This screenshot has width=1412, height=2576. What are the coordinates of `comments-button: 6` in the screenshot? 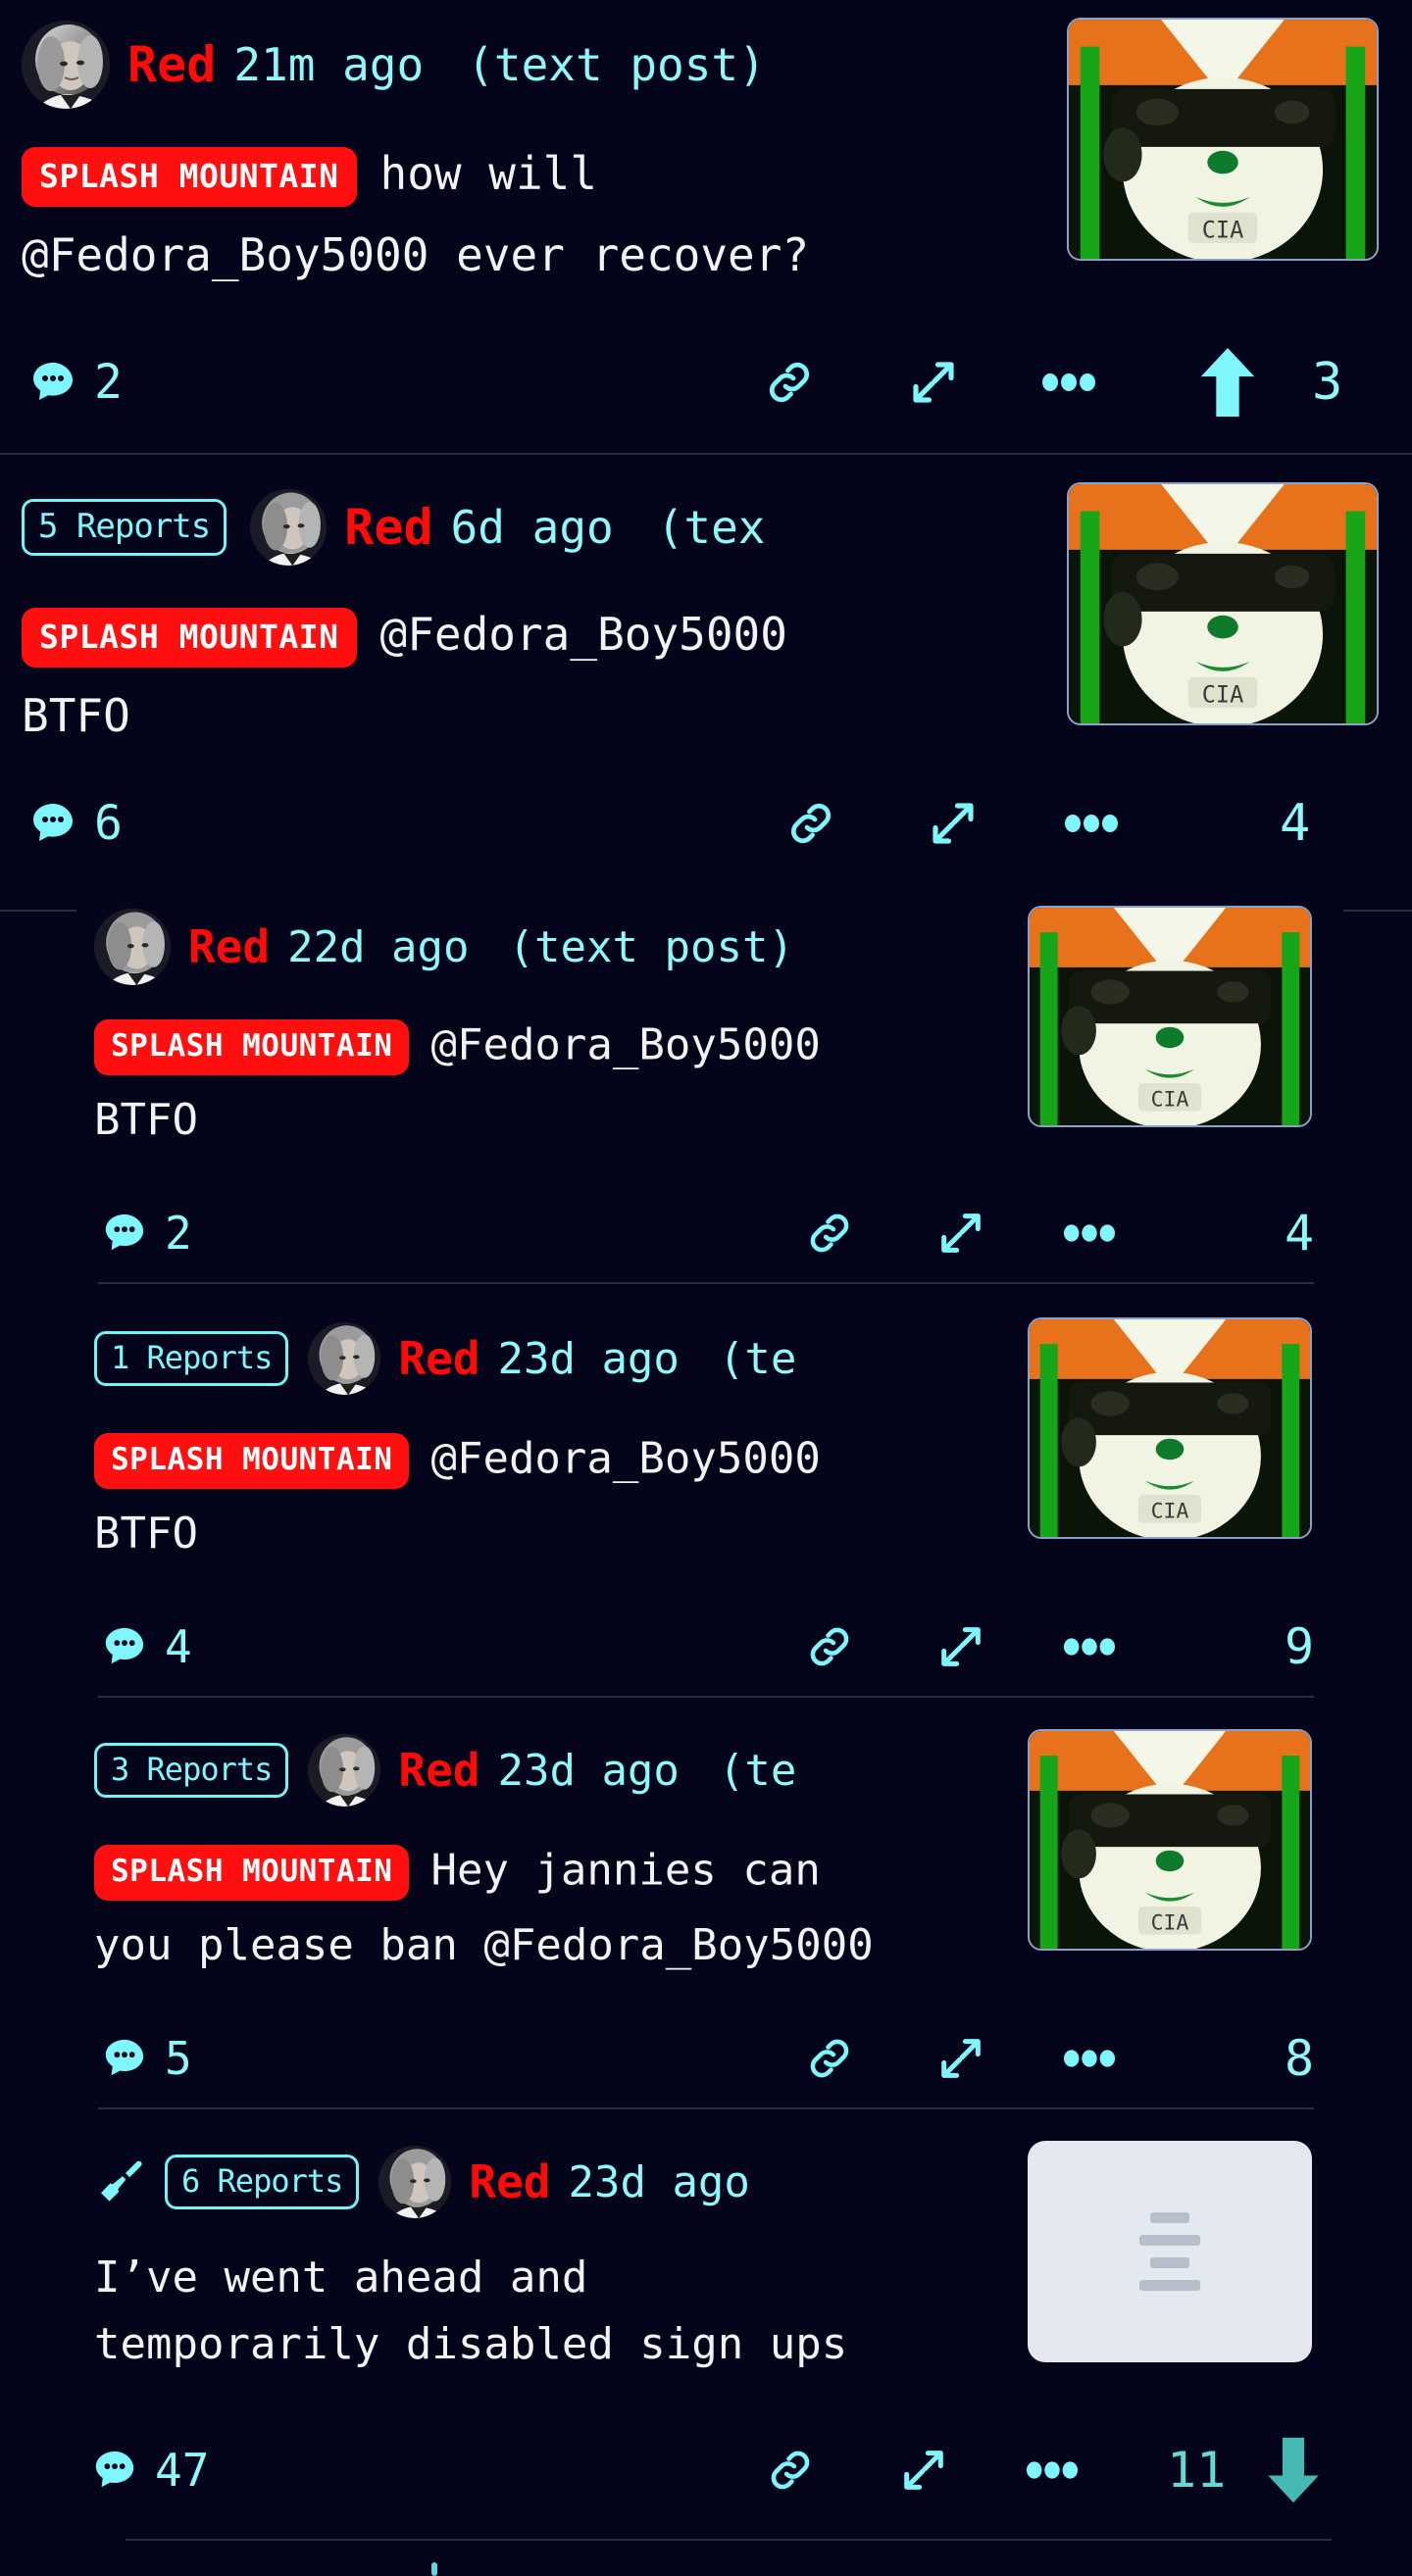 It's located at (74, 823).